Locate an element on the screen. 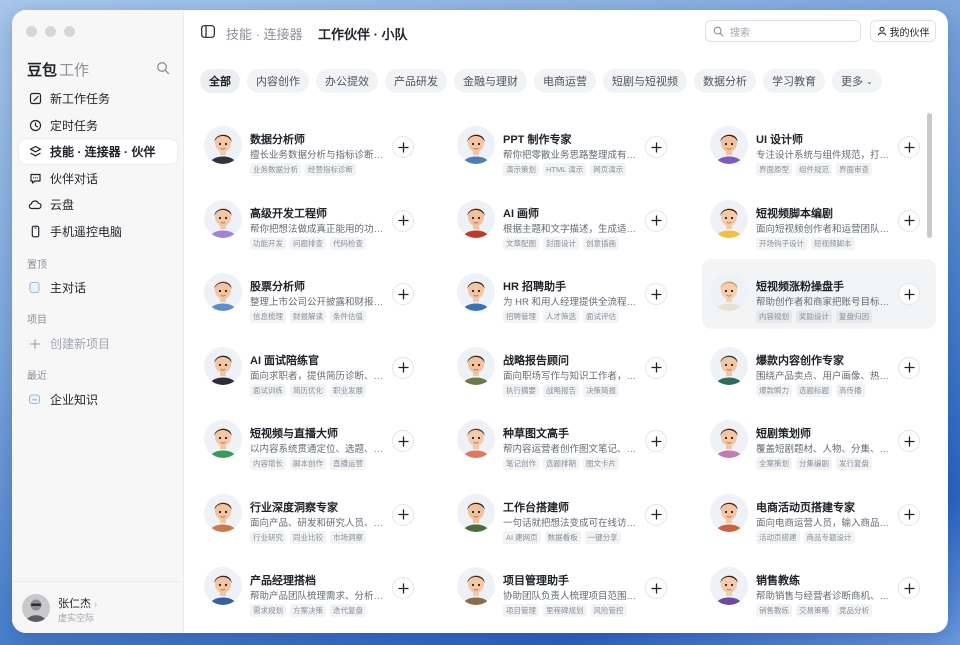 This screenshot has height=645, width=960. user-profile: 张仁杰 › 虚实空际 is located at coordinates (98, 607).